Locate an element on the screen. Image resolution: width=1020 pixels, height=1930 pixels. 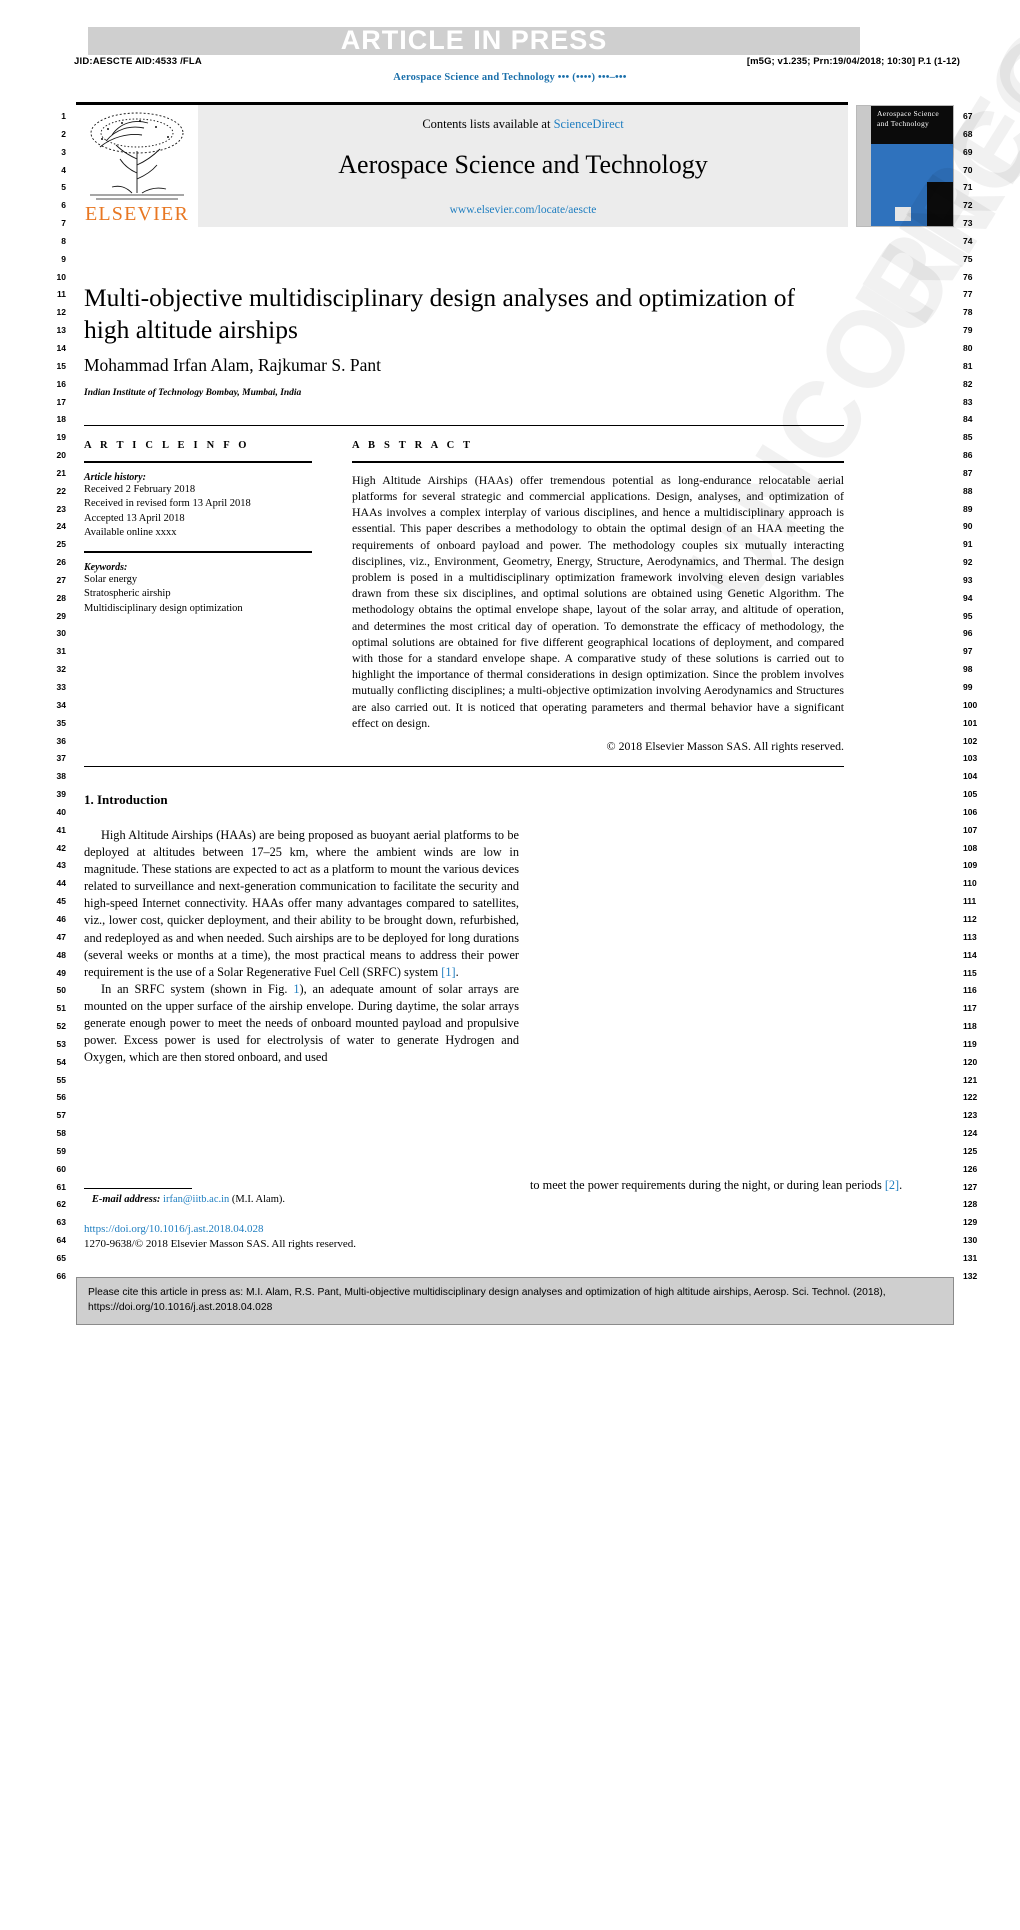
journal-url-link: www.elsevier.com/locate/aescte is located at coordinates (523, 210).